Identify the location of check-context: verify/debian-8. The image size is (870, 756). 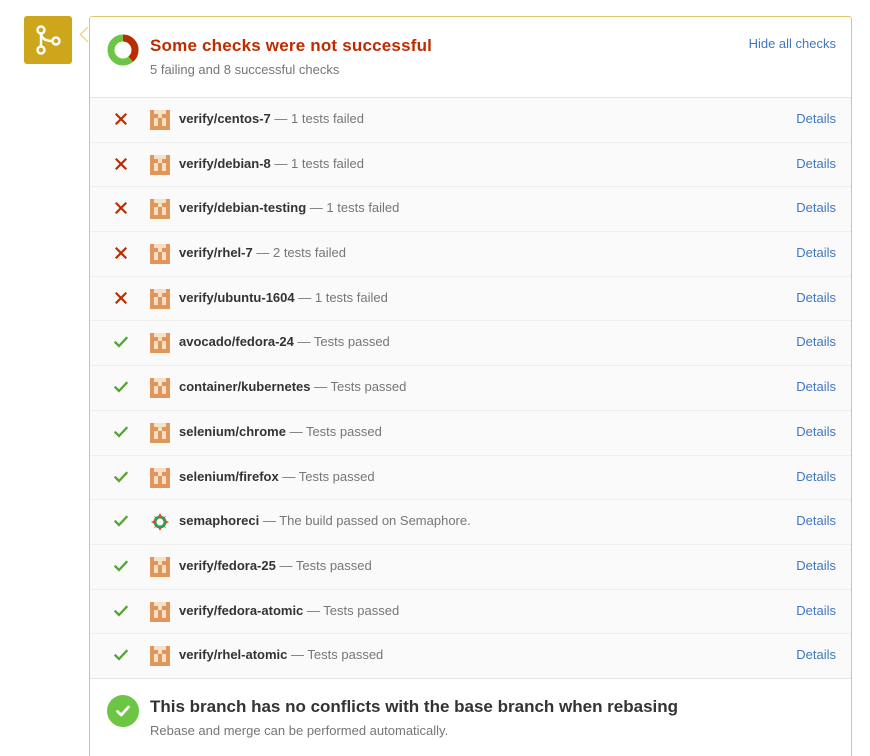
(225, 163).